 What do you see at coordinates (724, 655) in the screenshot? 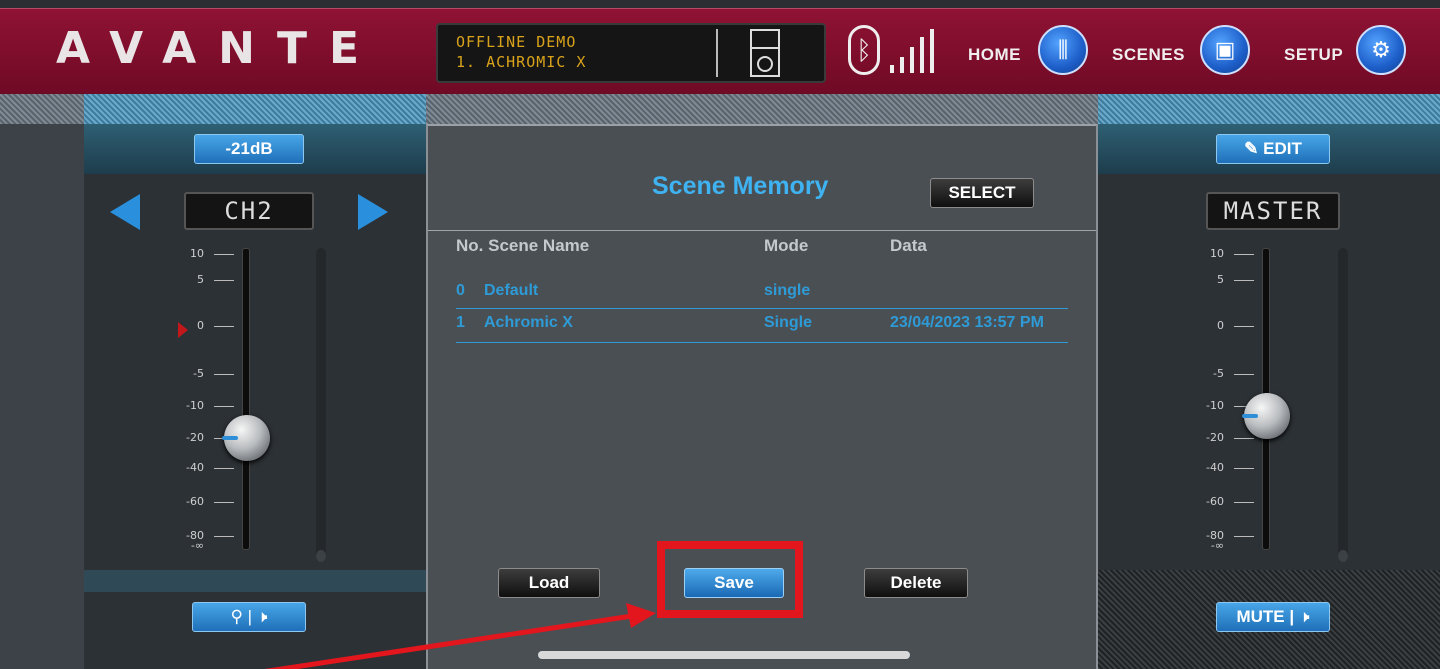
I see `home-indicator` at bounding box center [724, 655].